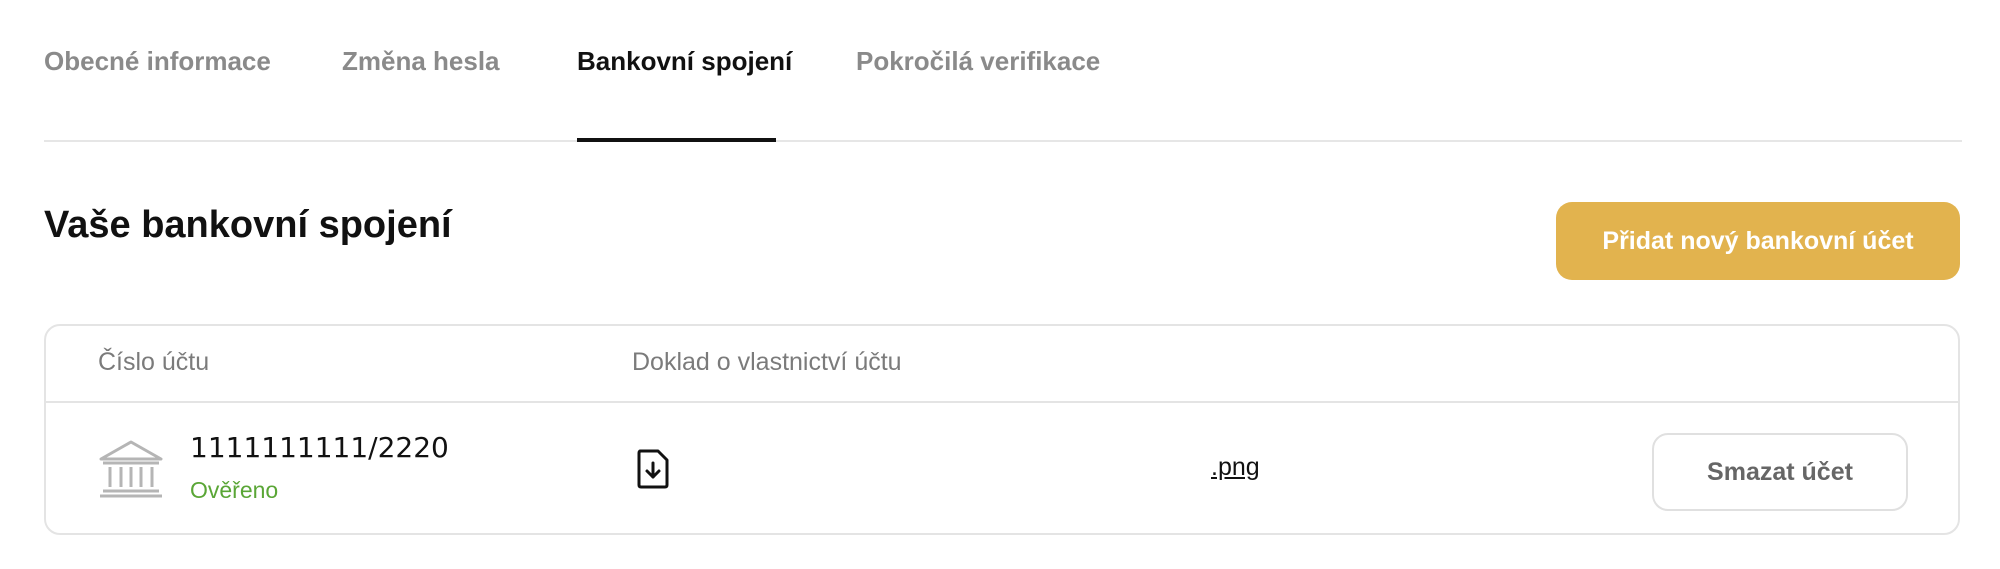  I want to click on add-bank-account-button: Přidat nový bankovní účet, so click(1758, 241).